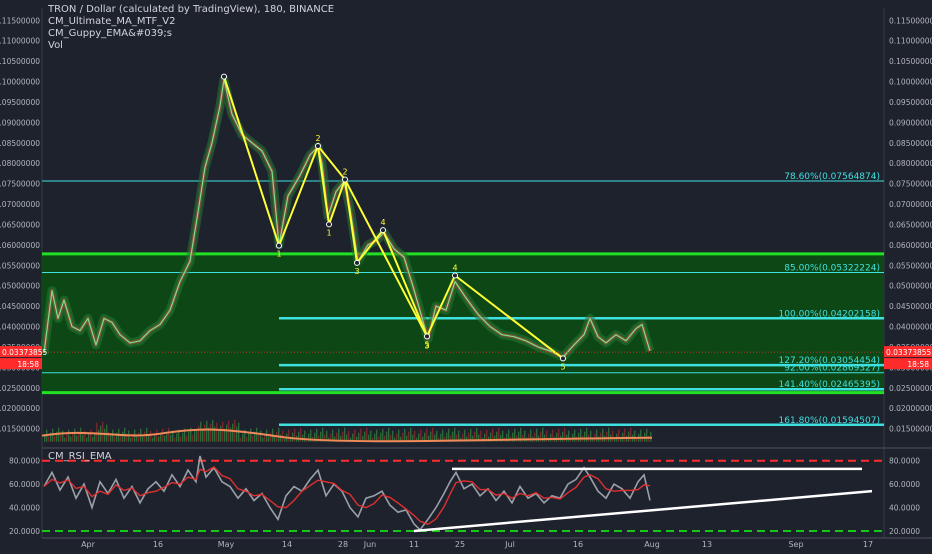 This screenshot has width=932, height=554. What do you see at coordinates (910, 122) in the screenshot?
I see `right-price-tick: 0.09000000` at bounding box center [910, 122].